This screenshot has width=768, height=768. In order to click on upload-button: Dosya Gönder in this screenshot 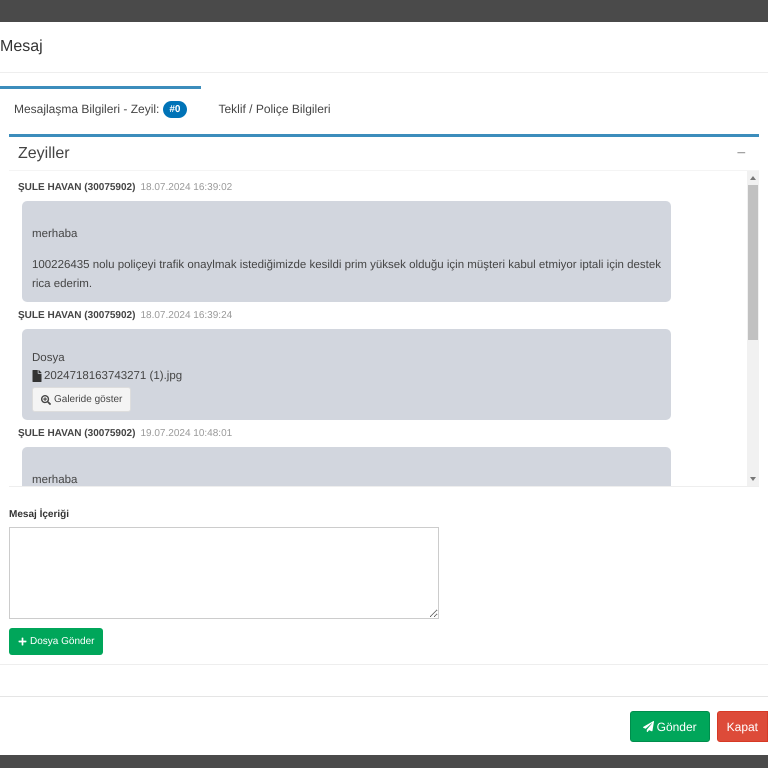, I will do `click(56, 641)`.